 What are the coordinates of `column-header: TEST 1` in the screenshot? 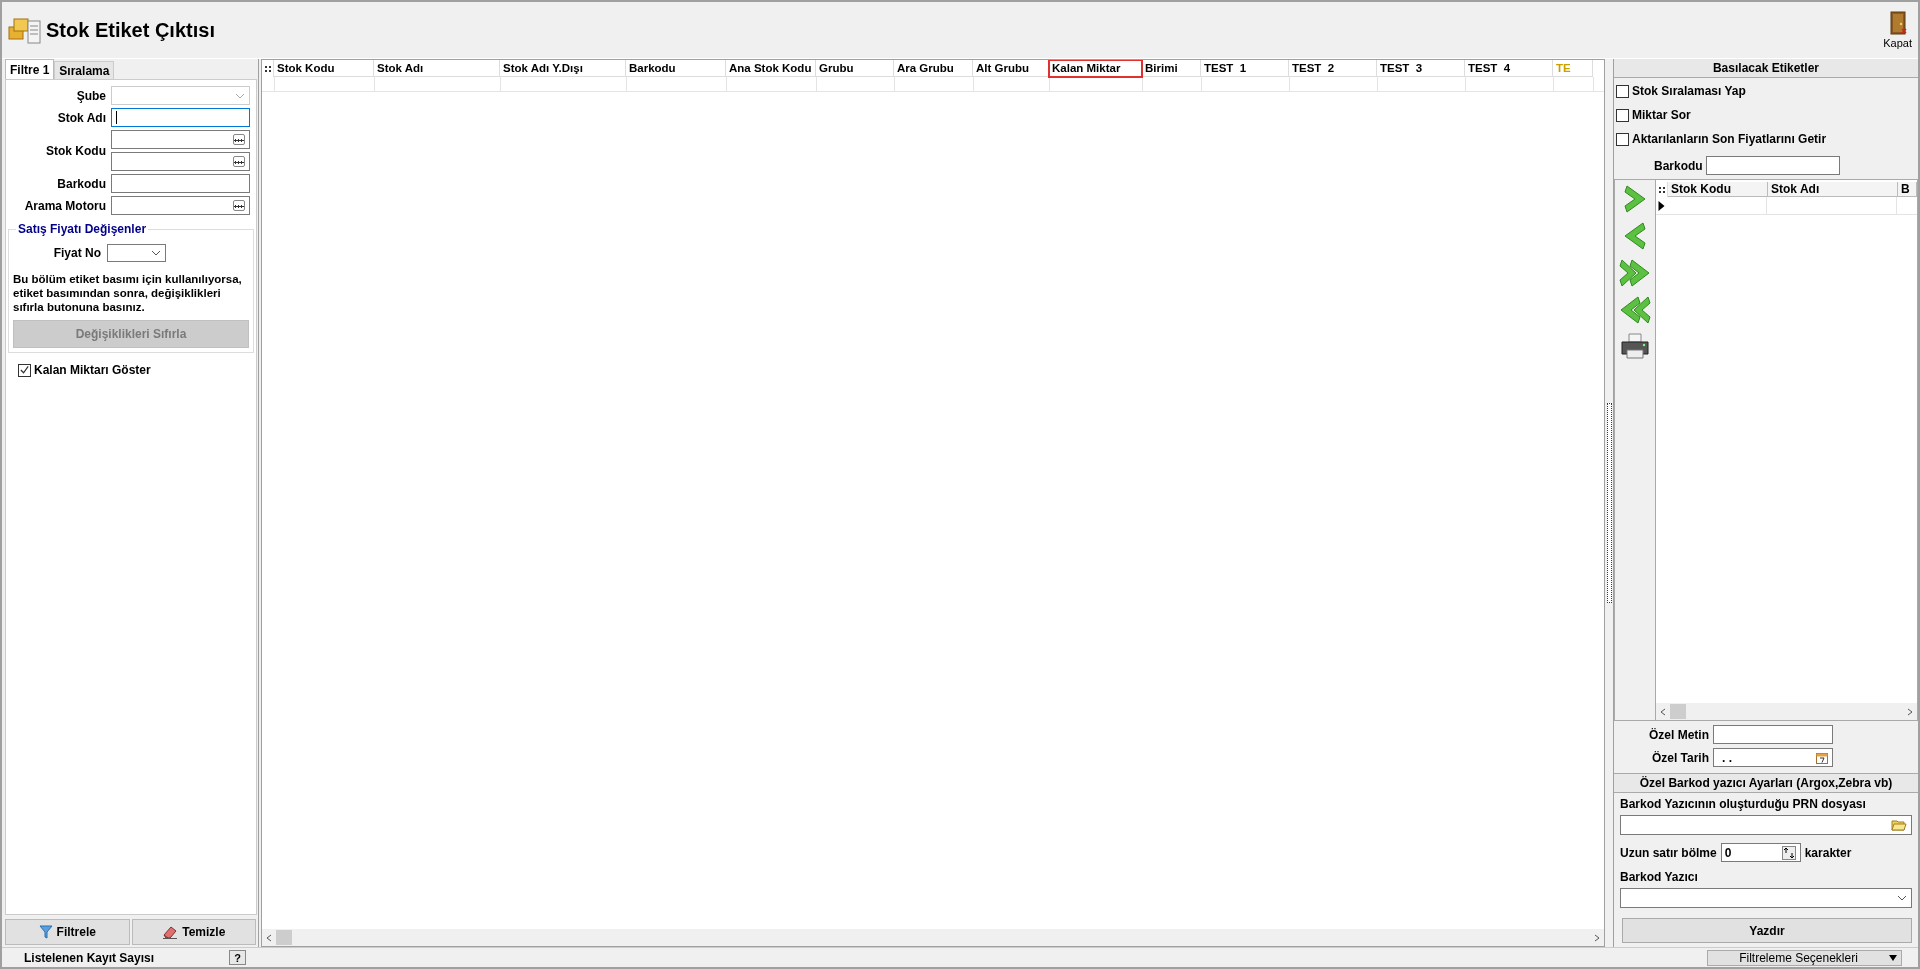 It's located at (1245, 68).